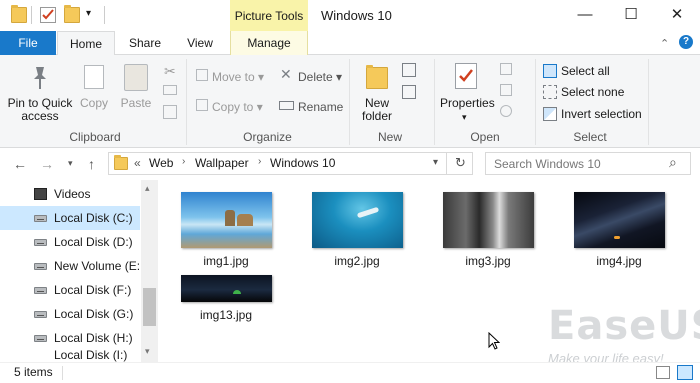  I want to click on paste-icon, so click(136, 77).